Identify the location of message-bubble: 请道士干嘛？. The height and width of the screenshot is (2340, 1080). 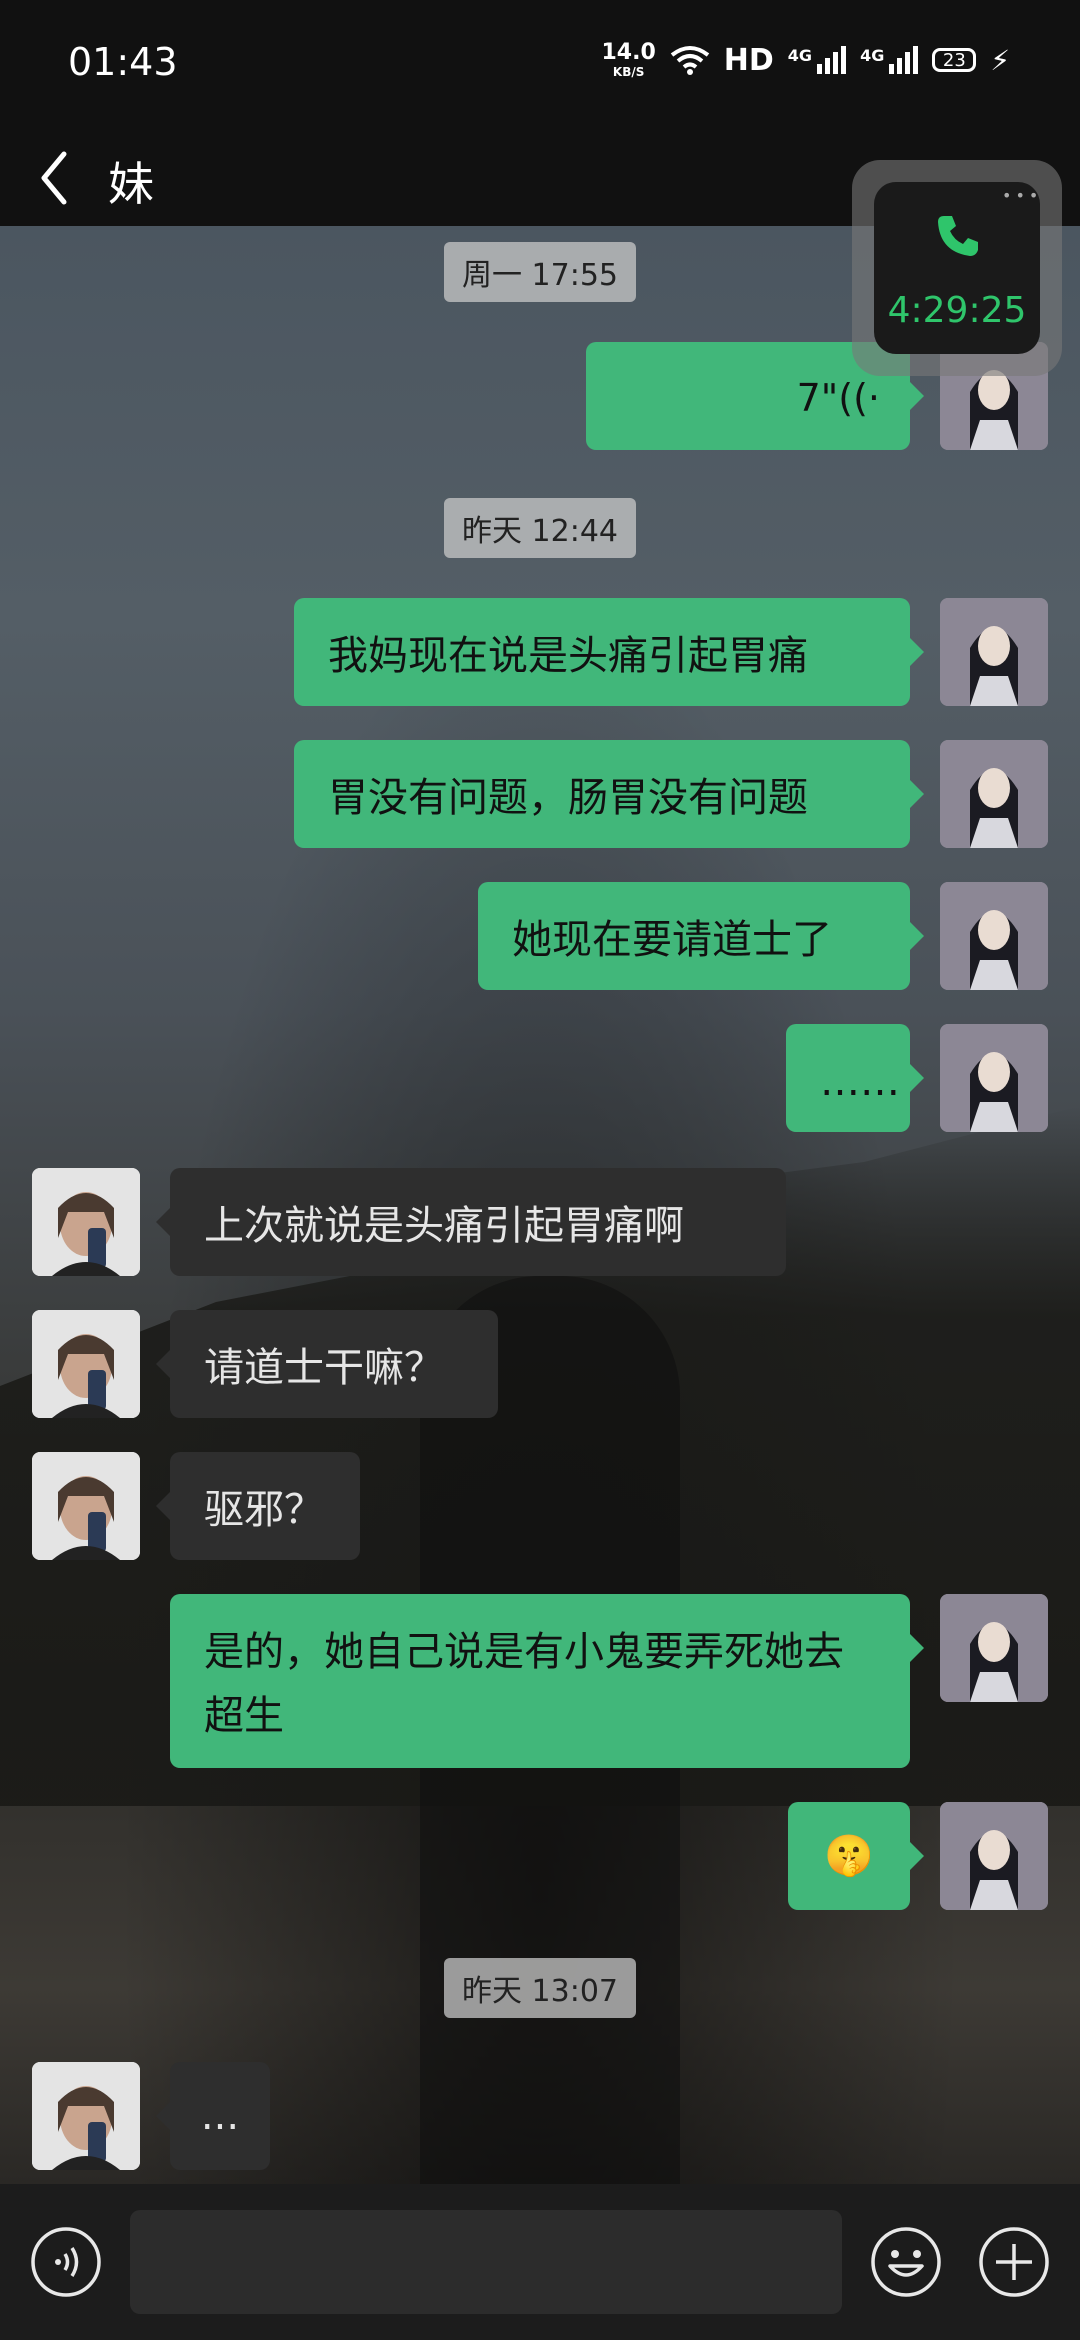
(327, 1364).